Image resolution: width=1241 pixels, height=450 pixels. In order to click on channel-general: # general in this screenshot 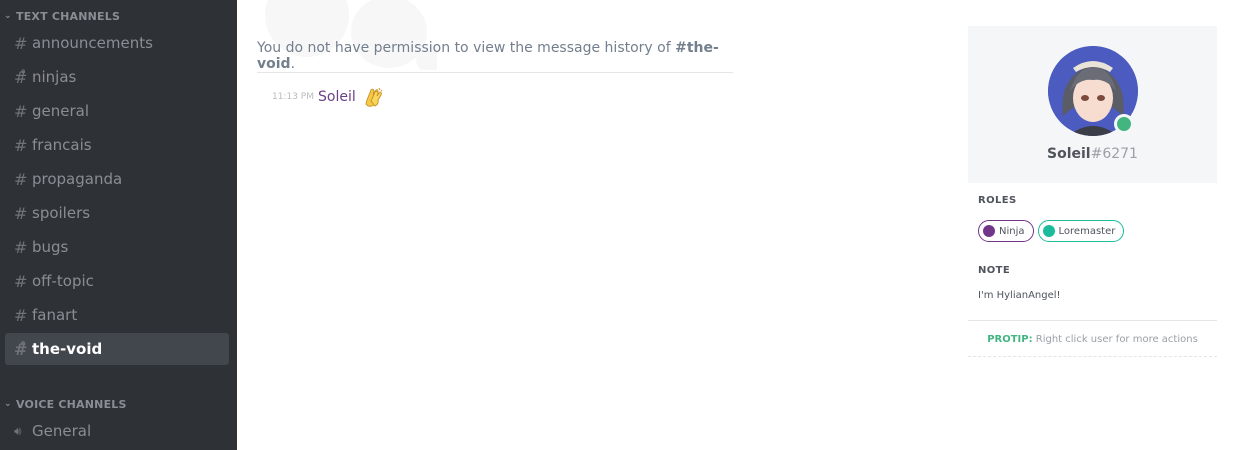, I will do `click(117, 111)`.